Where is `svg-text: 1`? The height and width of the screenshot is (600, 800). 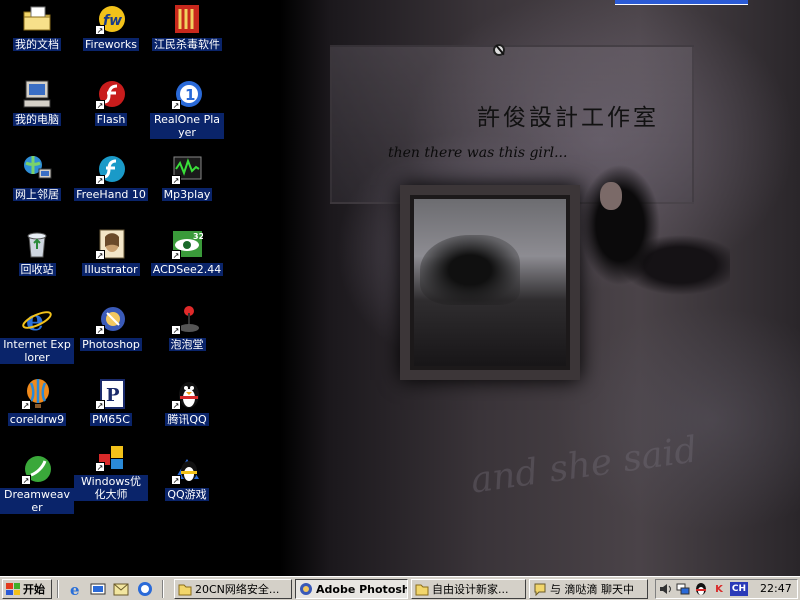
svg-text: 1 is located at coordinates (190, 95).